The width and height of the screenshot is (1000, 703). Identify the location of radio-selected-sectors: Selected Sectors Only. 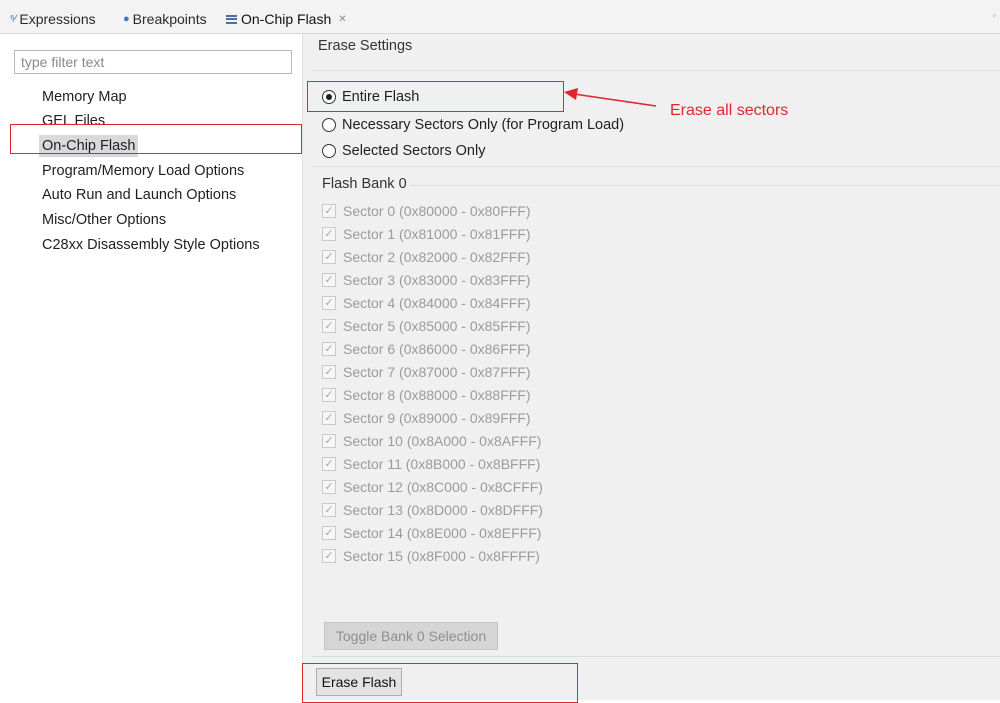
(403, 151).